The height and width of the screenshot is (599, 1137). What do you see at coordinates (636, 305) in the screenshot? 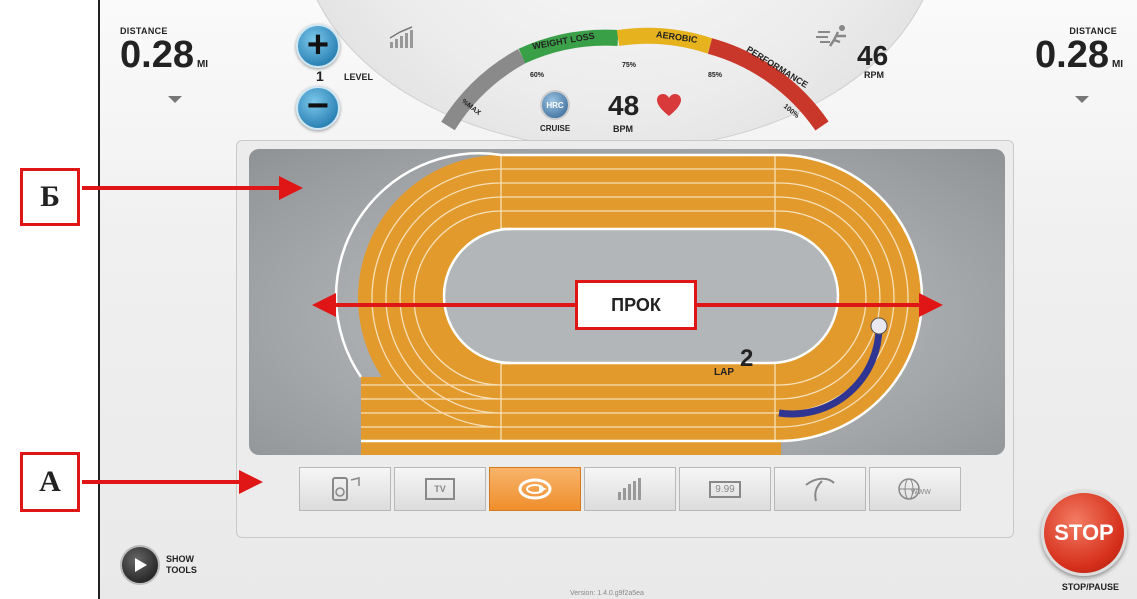
I see `annotation-label-prok: ПРОК` at bounding box center [636, 305].